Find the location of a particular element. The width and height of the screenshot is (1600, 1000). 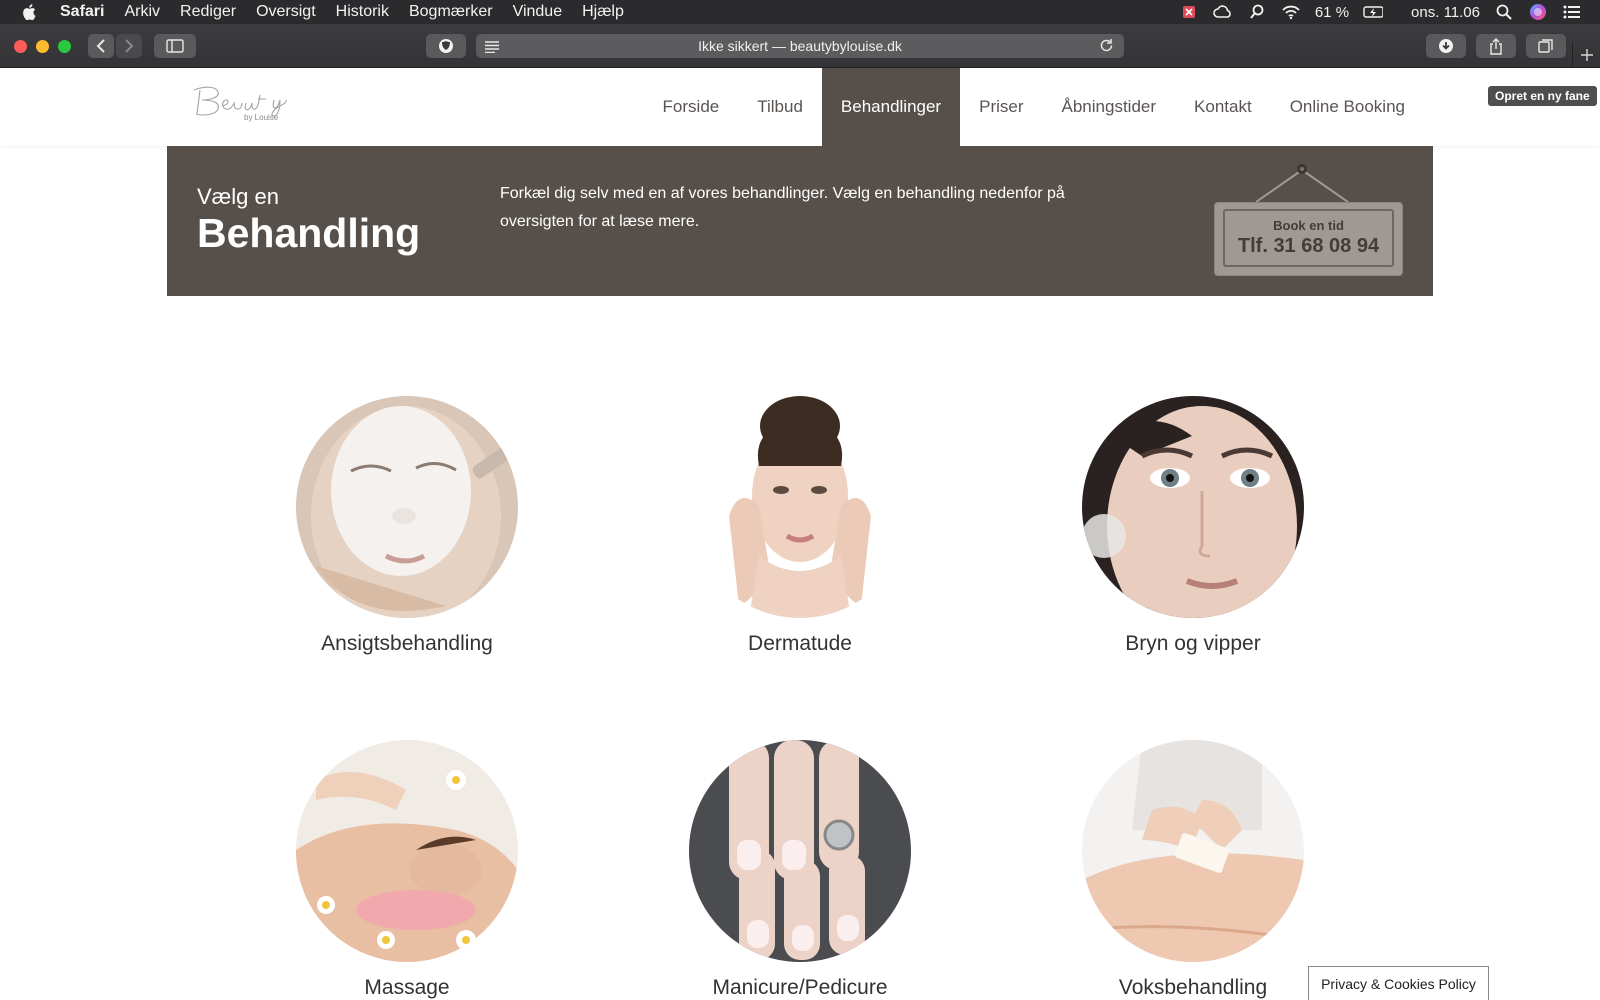

menu-oversigt: Oversigt is located at coordinates (286, 12).